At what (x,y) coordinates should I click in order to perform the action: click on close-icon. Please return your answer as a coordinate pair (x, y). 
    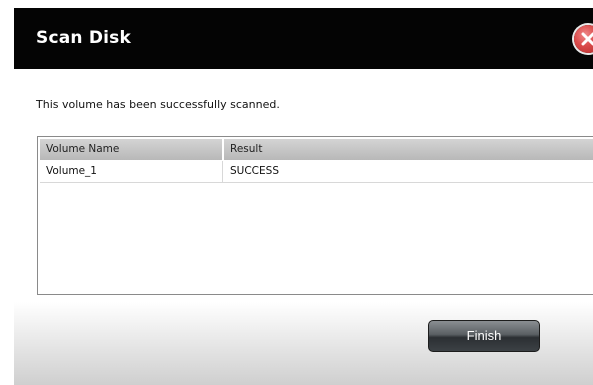
    Looking at the image, I should click on (587, 39).